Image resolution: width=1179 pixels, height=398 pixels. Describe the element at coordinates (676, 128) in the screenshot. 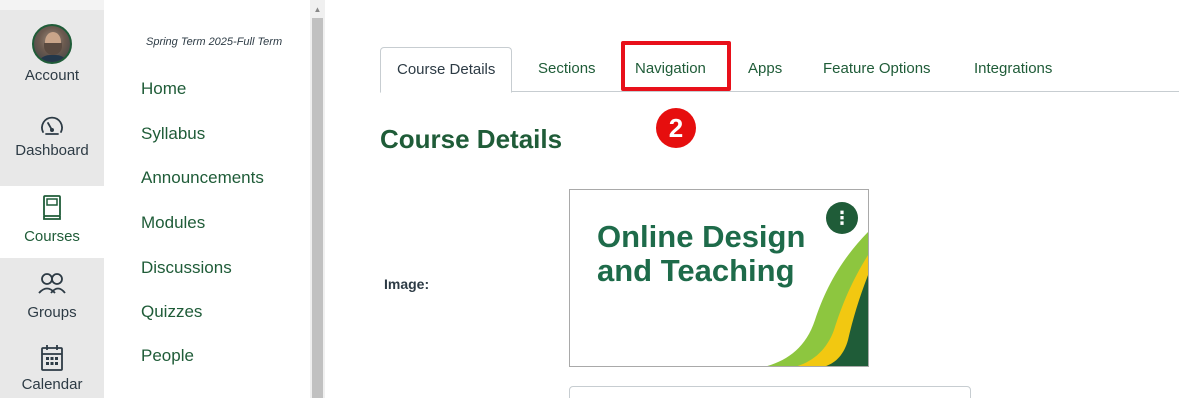

I see `step-number-badge: 2` at that location.